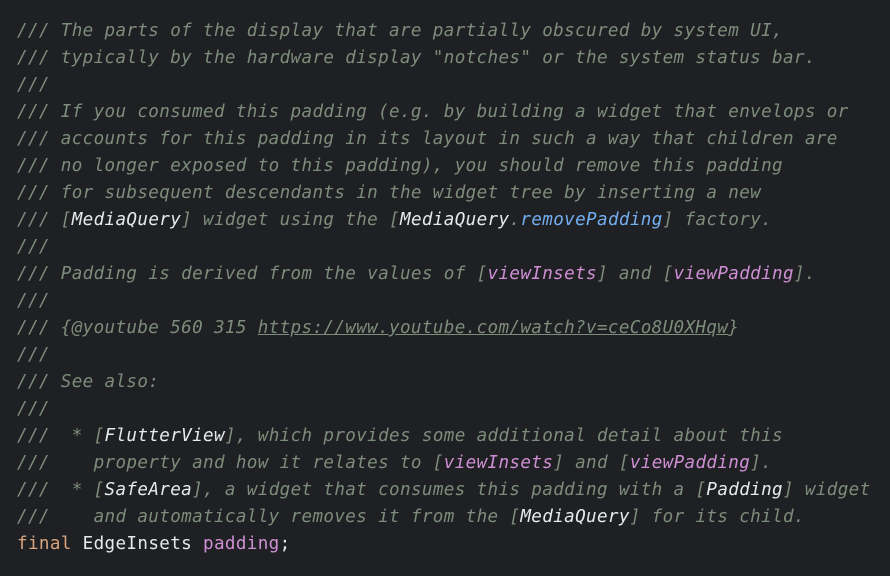 The height and width of the screenshot is (576, 890). Describe the element at coordinates (515, 220) in the screenshot. I see `comment-text: .` at that location.